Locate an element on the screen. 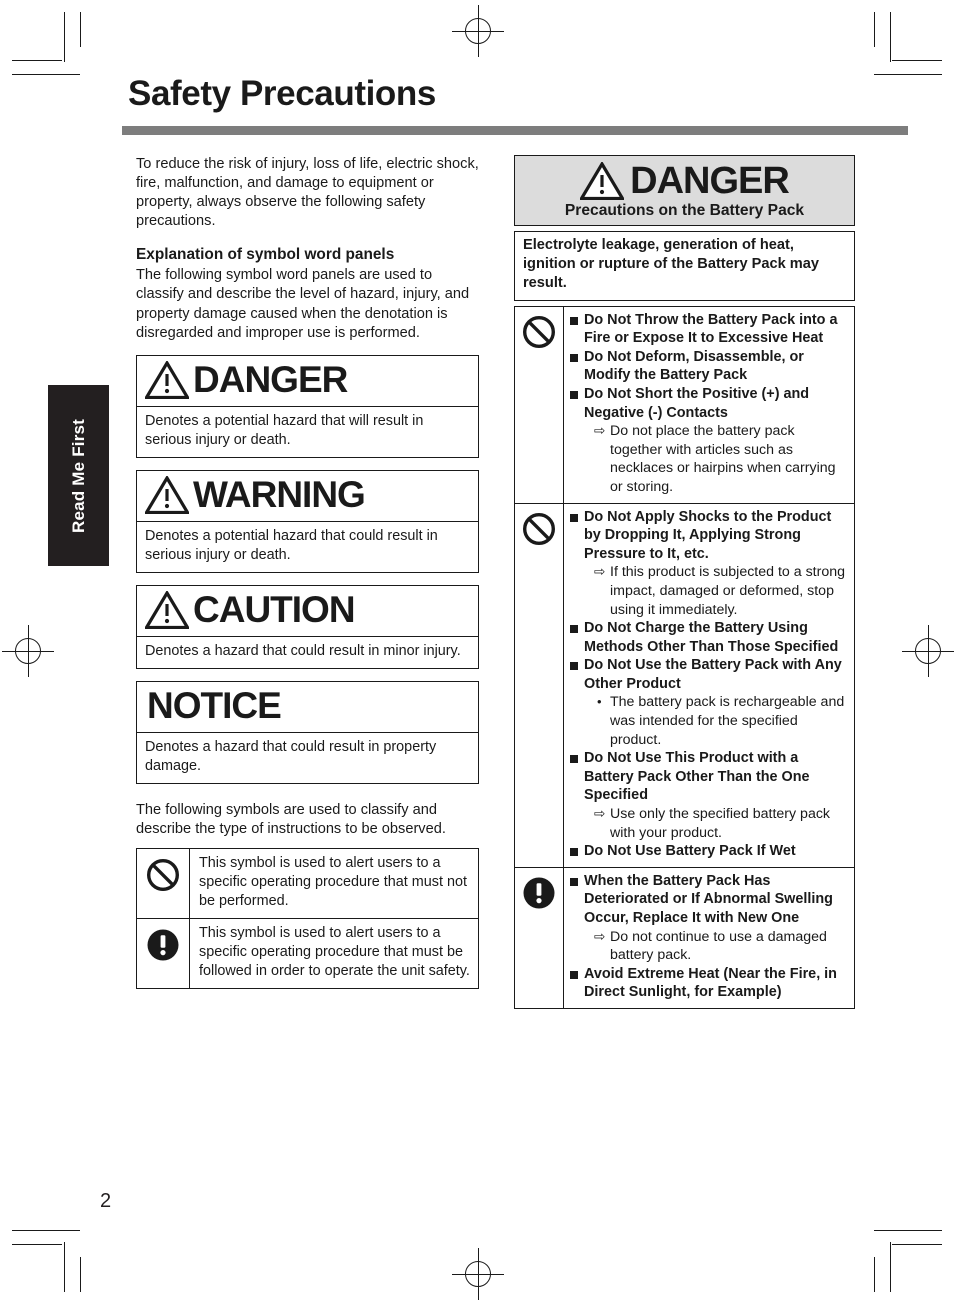 The height and width of the screenshot is (1304, 954). crop-mark-top-left is located at coordinates (62, 52).